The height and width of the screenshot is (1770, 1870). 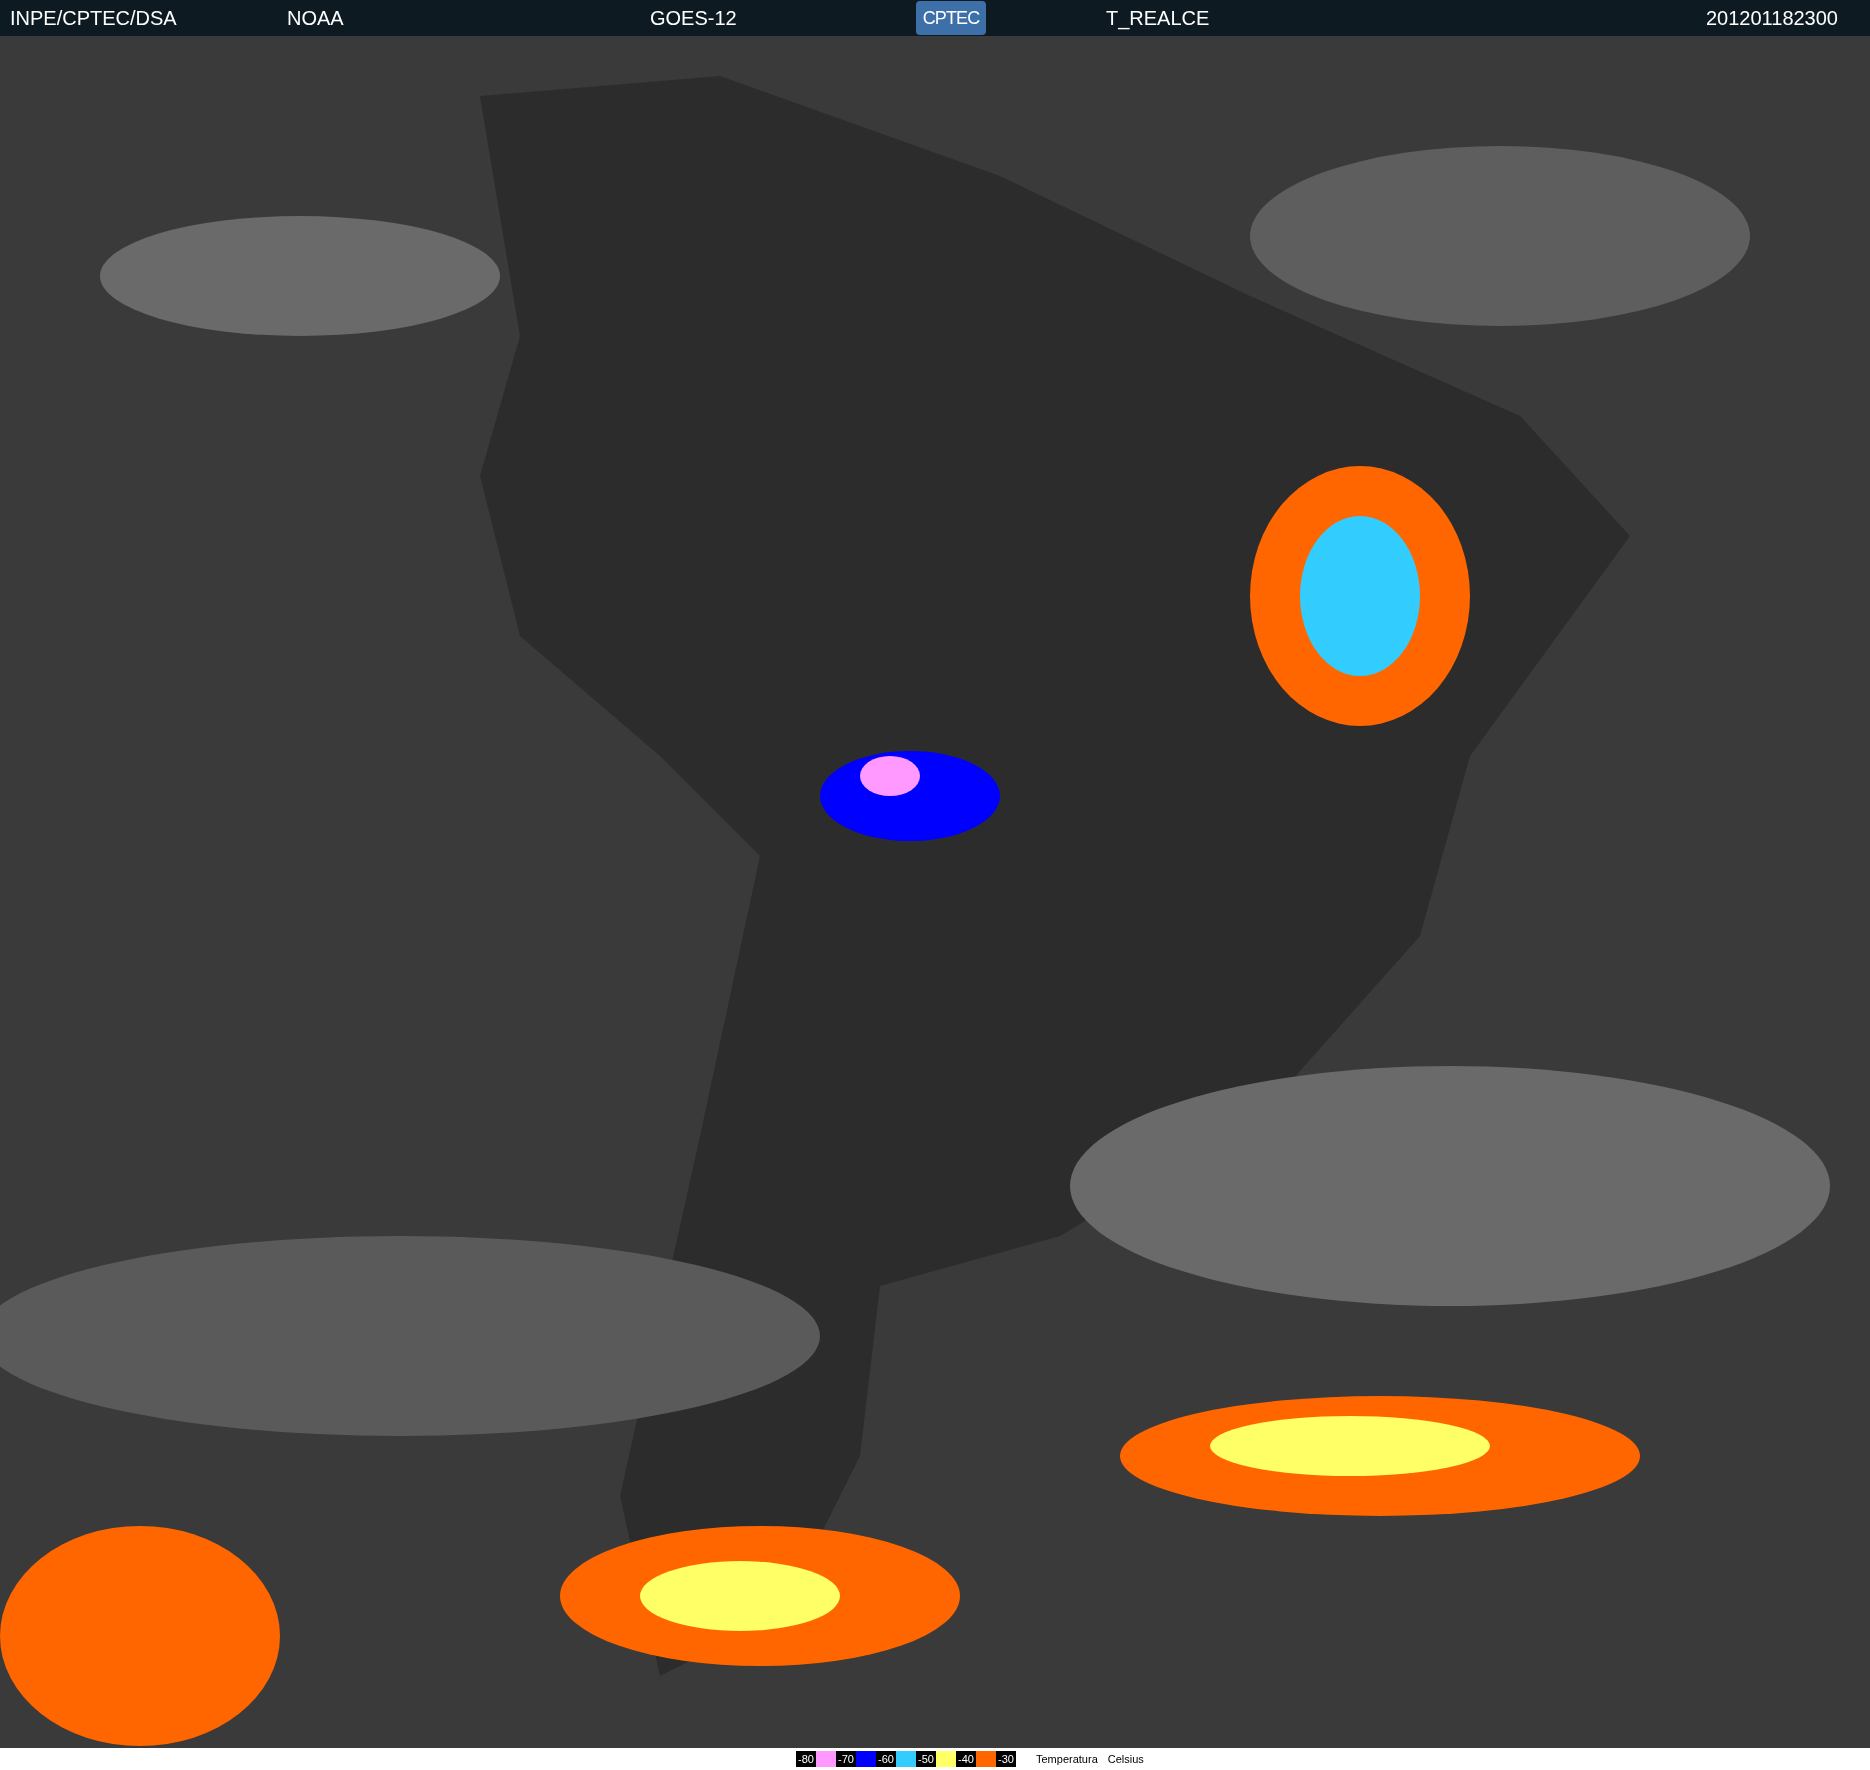 What do you see at coordinates (1158, 18) in the screenshot?
I see `product-label: T_REALCE` at bounding box center [1158, 18].